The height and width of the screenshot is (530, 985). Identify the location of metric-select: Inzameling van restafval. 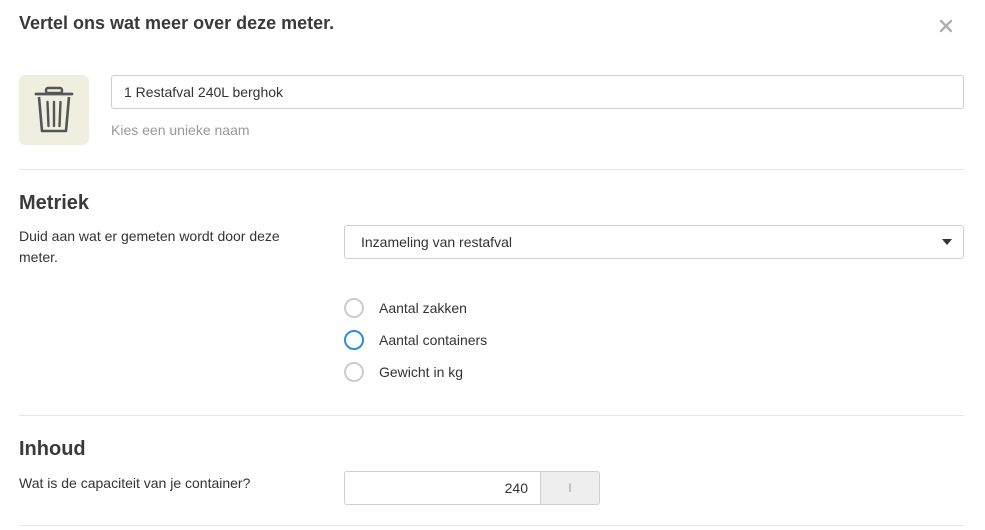
(654, 242).